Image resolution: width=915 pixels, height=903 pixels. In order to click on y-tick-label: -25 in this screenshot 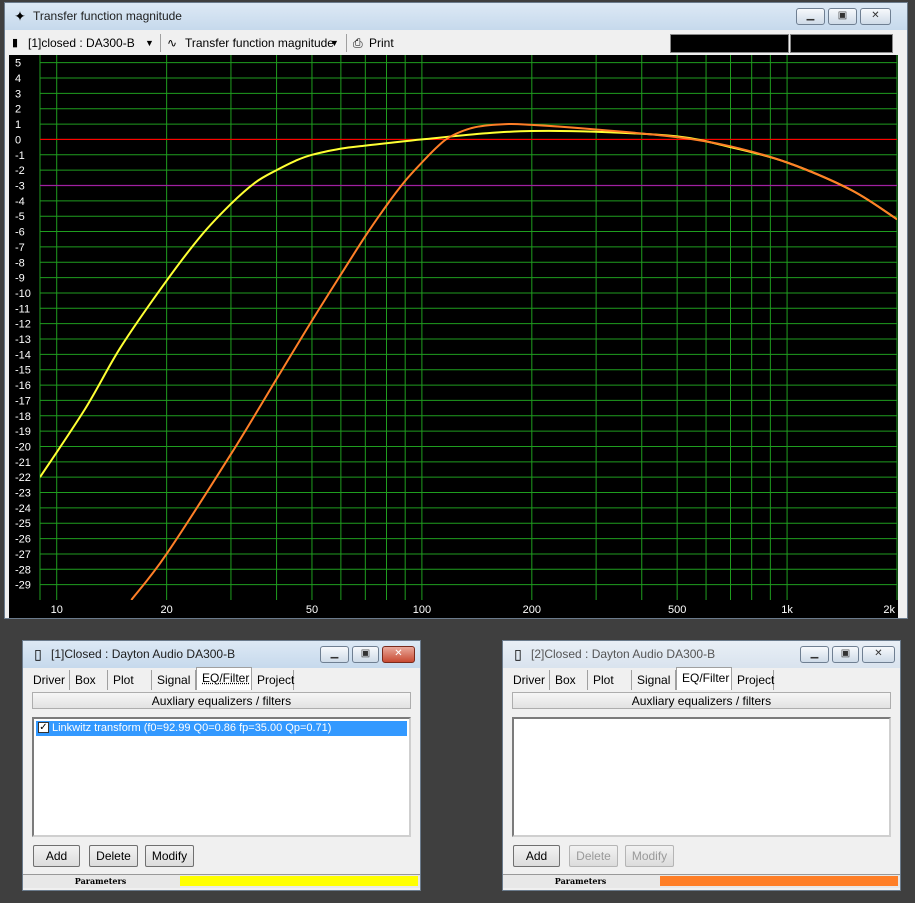, I will do `click(23, 524)`.